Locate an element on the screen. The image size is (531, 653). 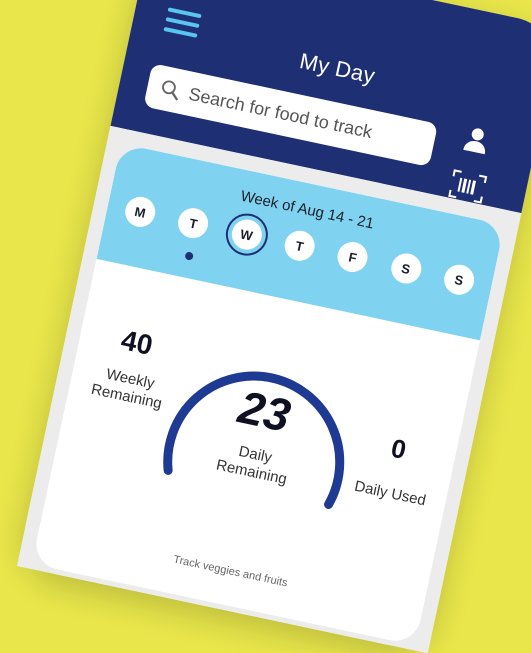
day-tuesday: T is located at coordinates (193, 223).